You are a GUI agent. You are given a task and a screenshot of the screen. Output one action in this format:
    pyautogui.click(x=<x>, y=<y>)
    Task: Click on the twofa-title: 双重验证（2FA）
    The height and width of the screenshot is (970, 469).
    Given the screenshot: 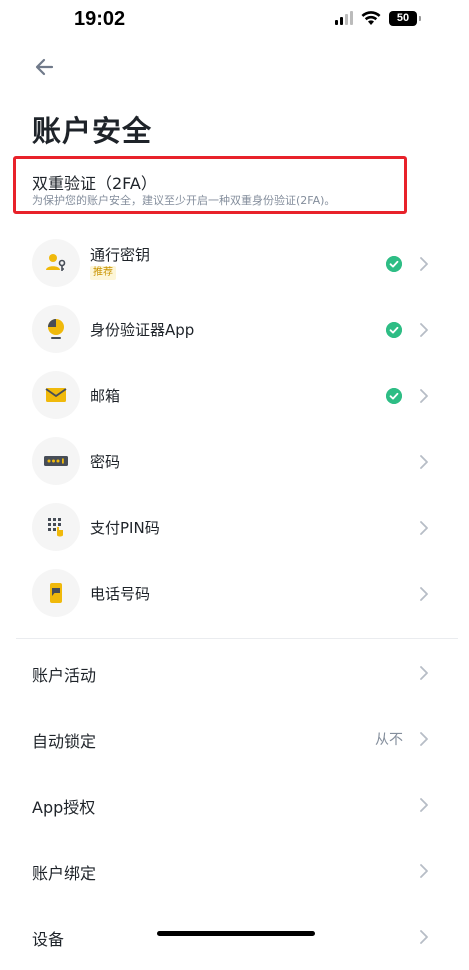 What is the action you would take?
    pyautogui.click(x=94, y=183)
    